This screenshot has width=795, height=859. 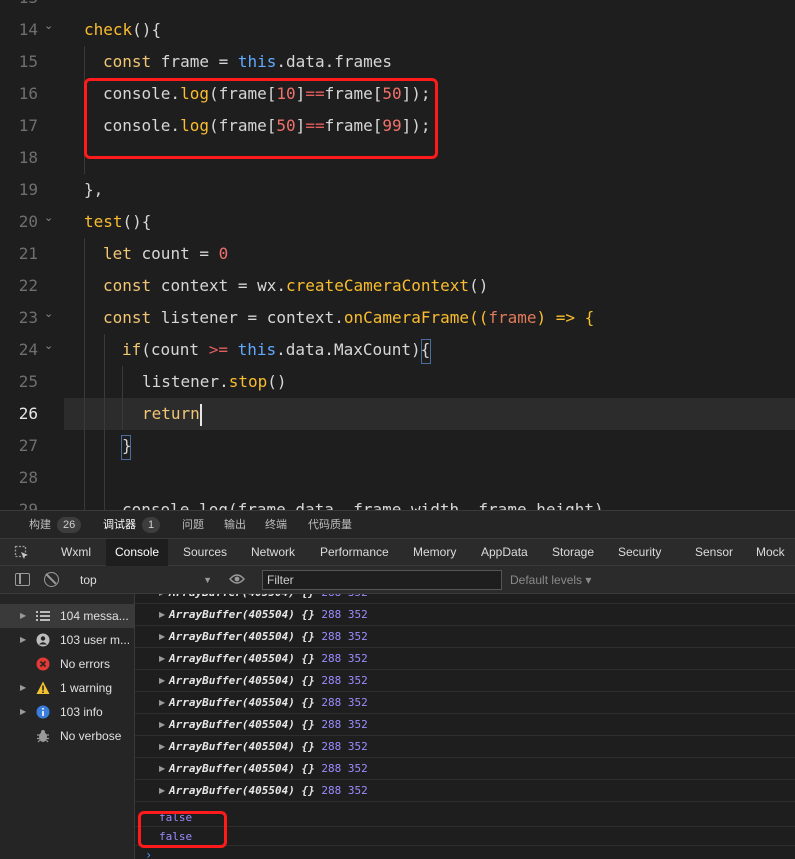 What do you see at coordinates (273, 552) in the screenshot?
I see `devtools-tab-network: Network` at bounding box center [273, 552].